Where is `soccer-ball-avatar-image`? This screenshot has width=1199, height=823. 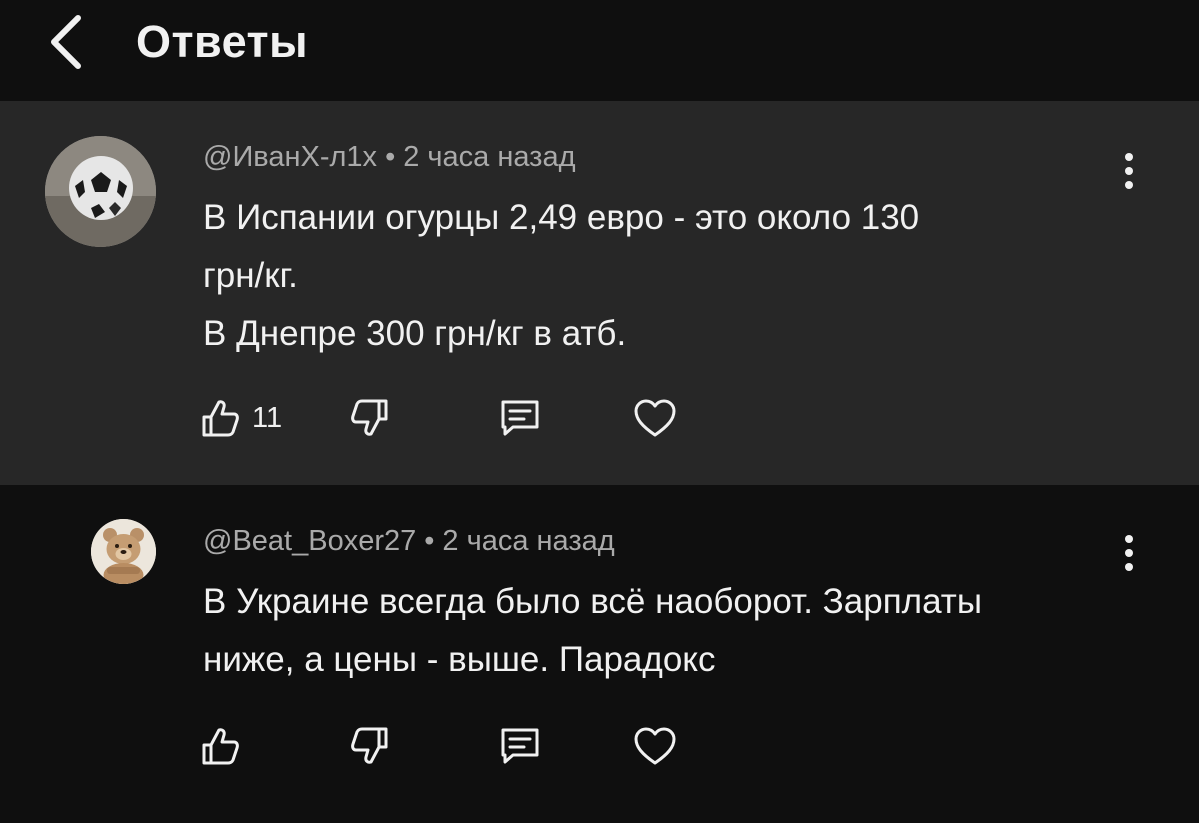 soccer-ball-avatar-image is located at coordinates (100, 191).